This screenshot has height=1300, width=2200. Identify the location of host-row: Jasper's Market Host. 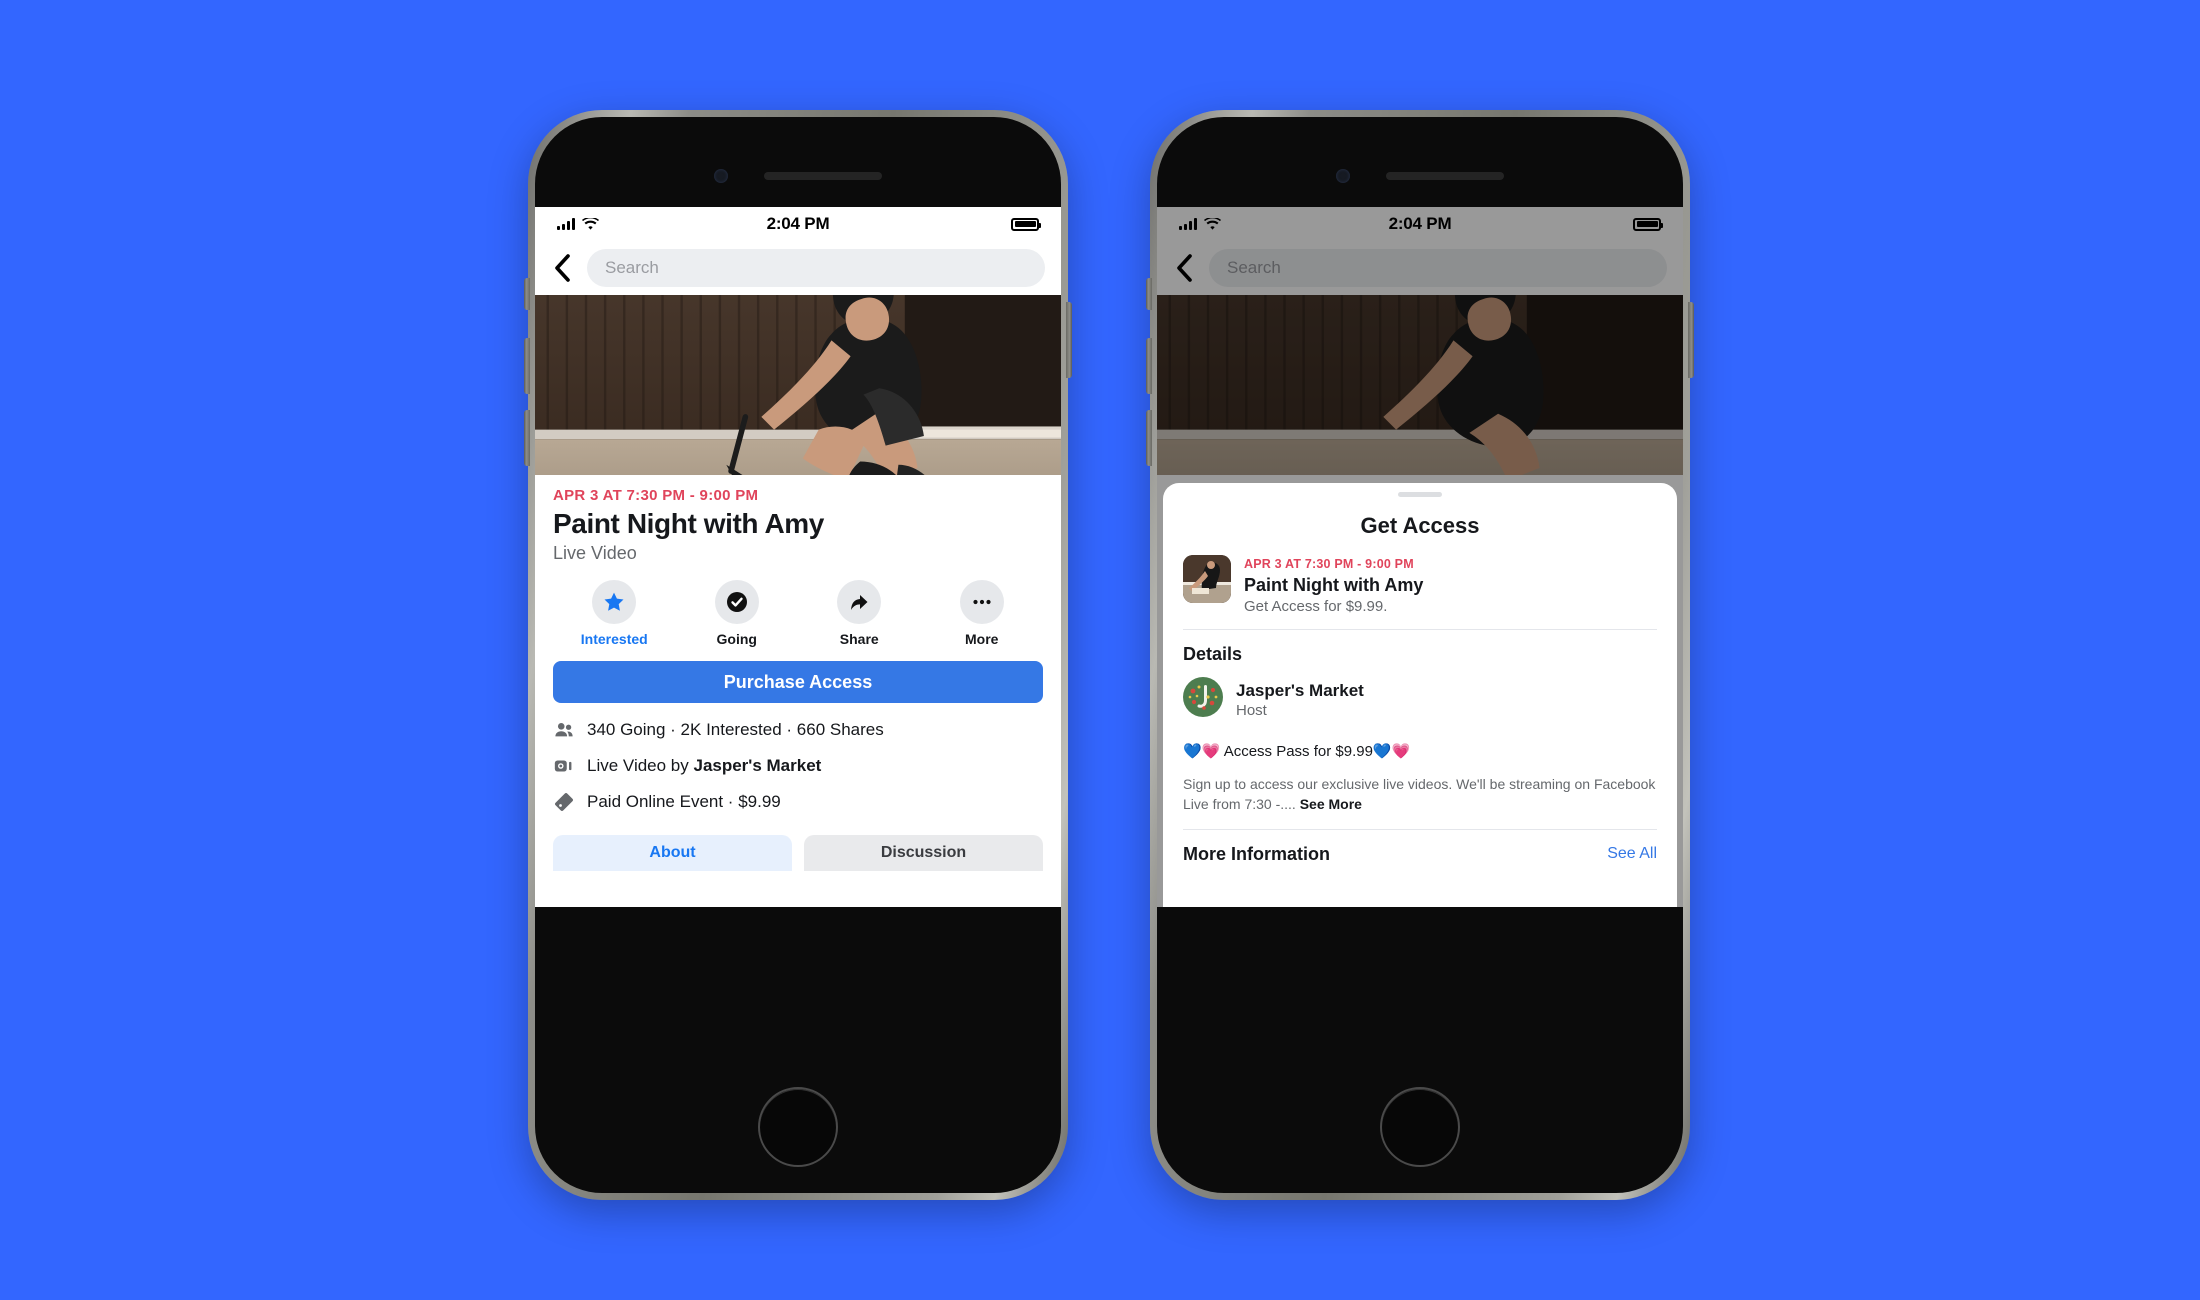
(1420, 699).